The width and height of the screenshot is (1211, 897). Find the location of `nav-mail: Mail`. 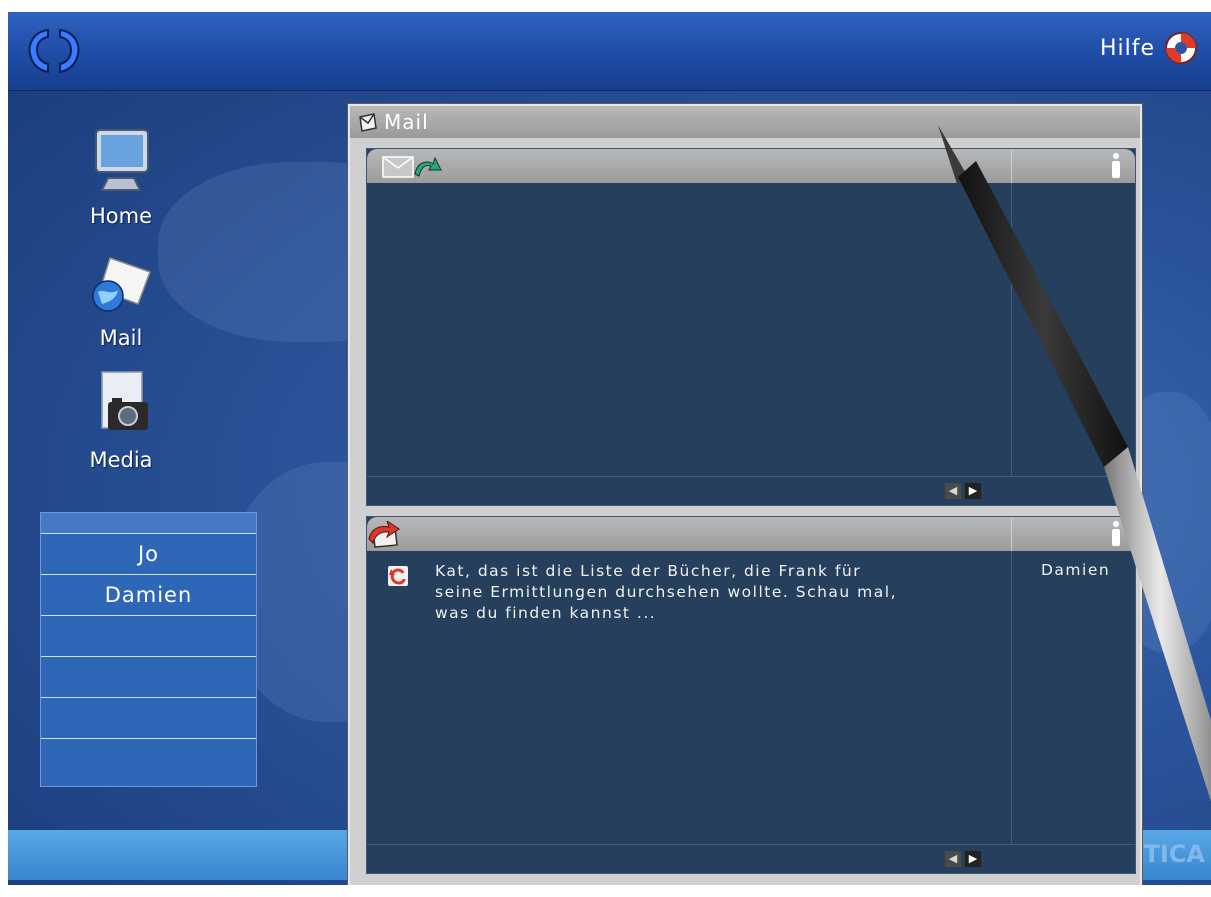

nav-mail: Mail is located at coordinates (121, 300).